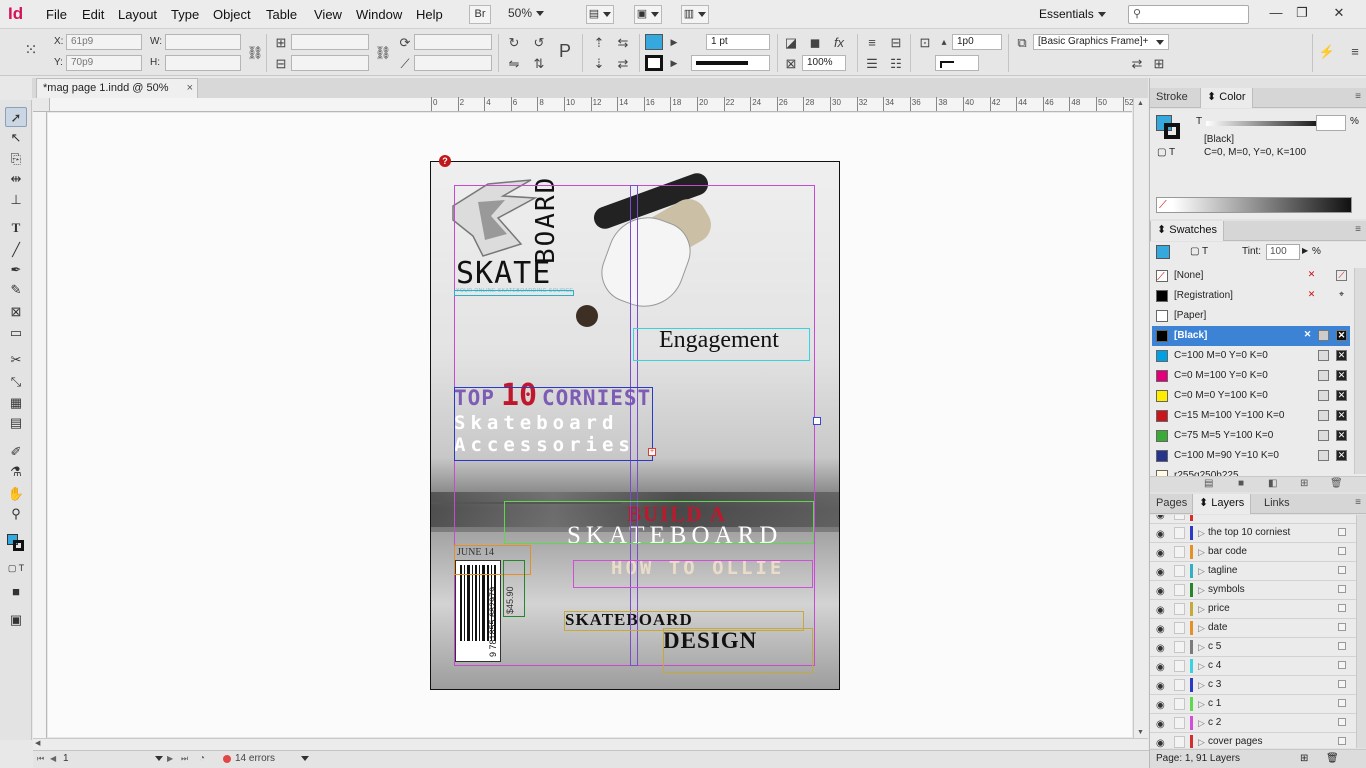  What do you see at coordinates (1140, 732) in the screenshot?
I see `scroll-down-icon: ▼` at bounding box center [1140, 732].